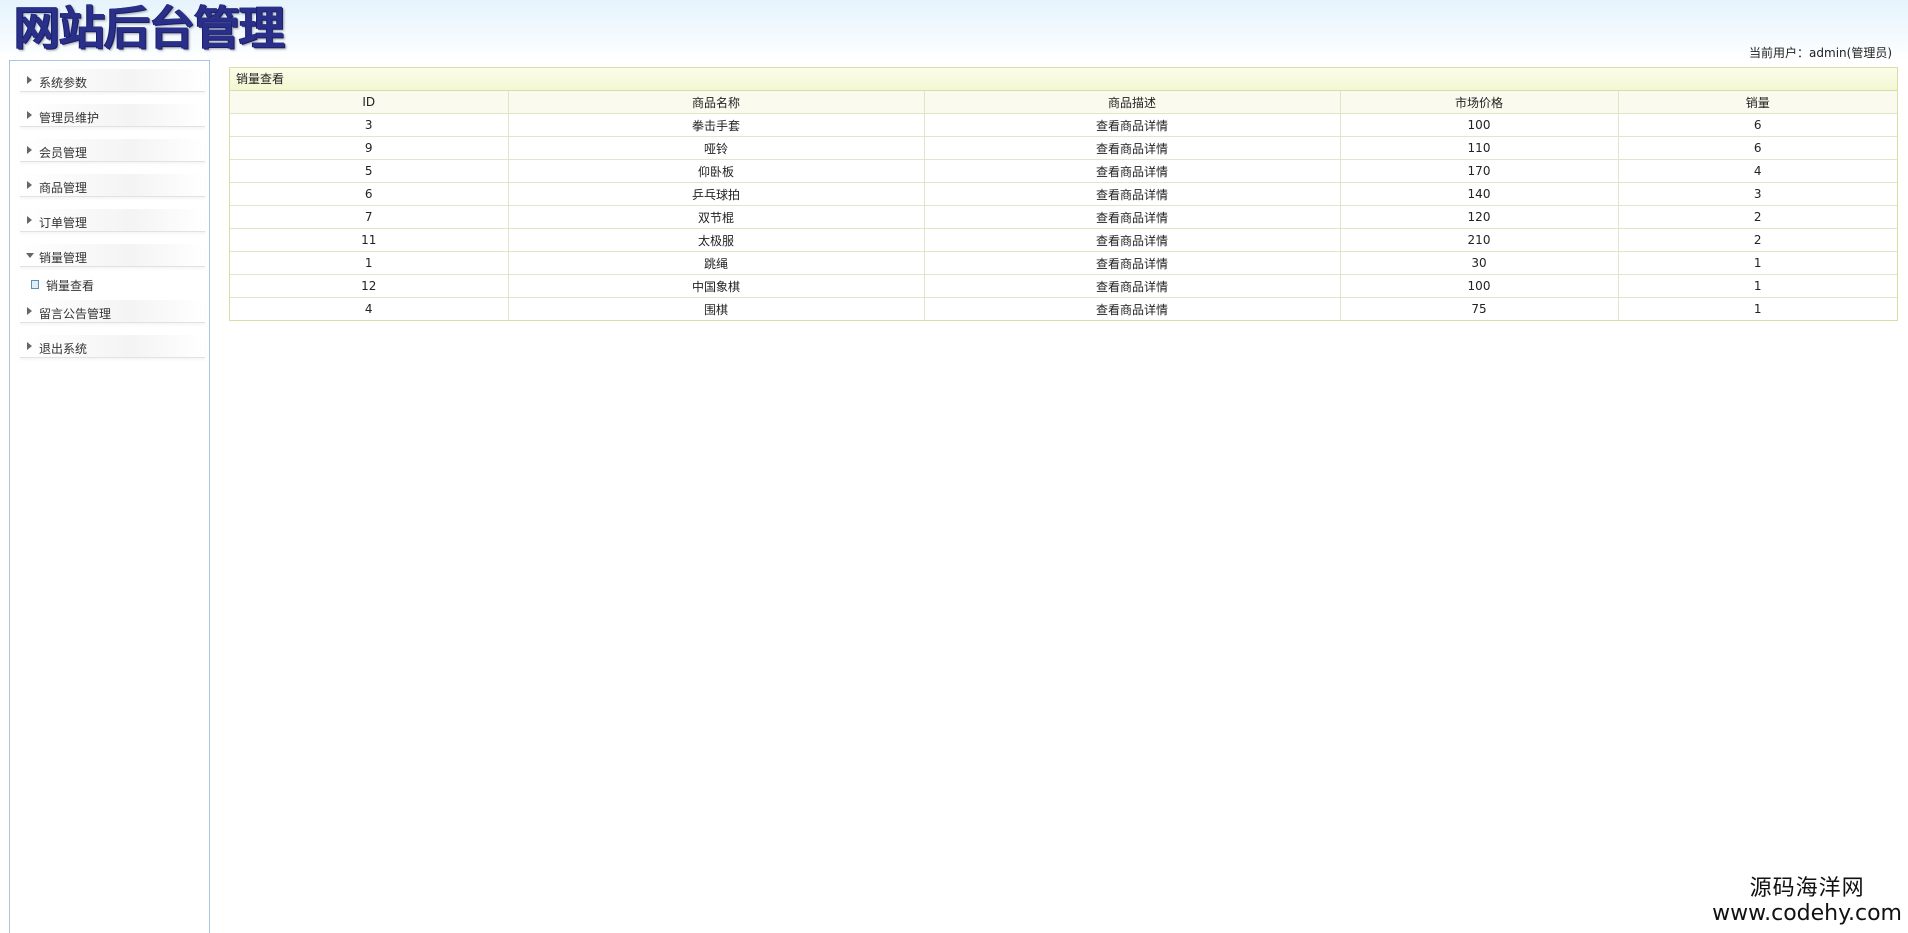  I want to click on cell-id: 5, so click(369, 171).